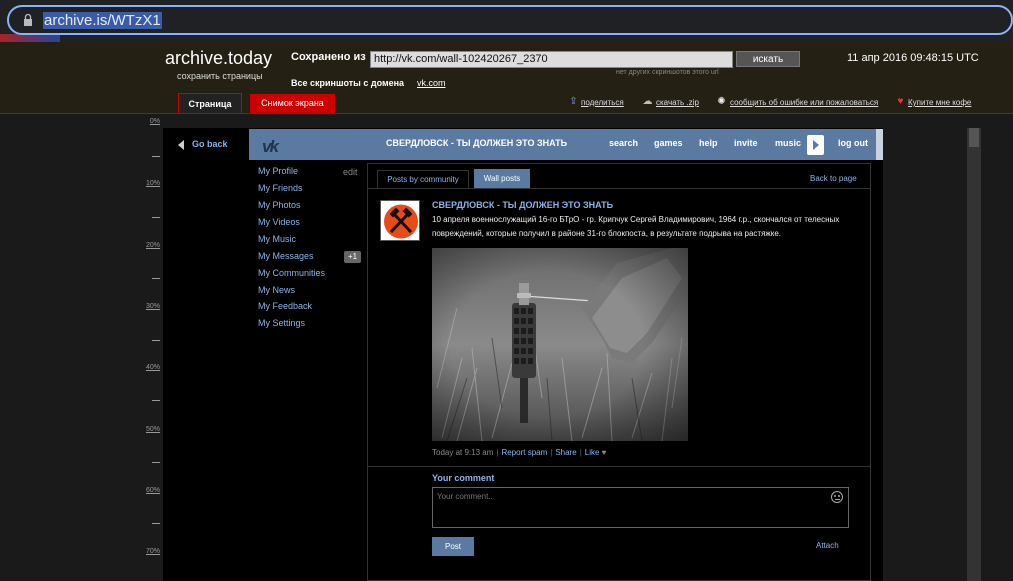 The width and height of the screenshot is (1013, 581). Describe the element at coordinates (879, 144) in the screenshot. I see `vk-header-edge` at that location.